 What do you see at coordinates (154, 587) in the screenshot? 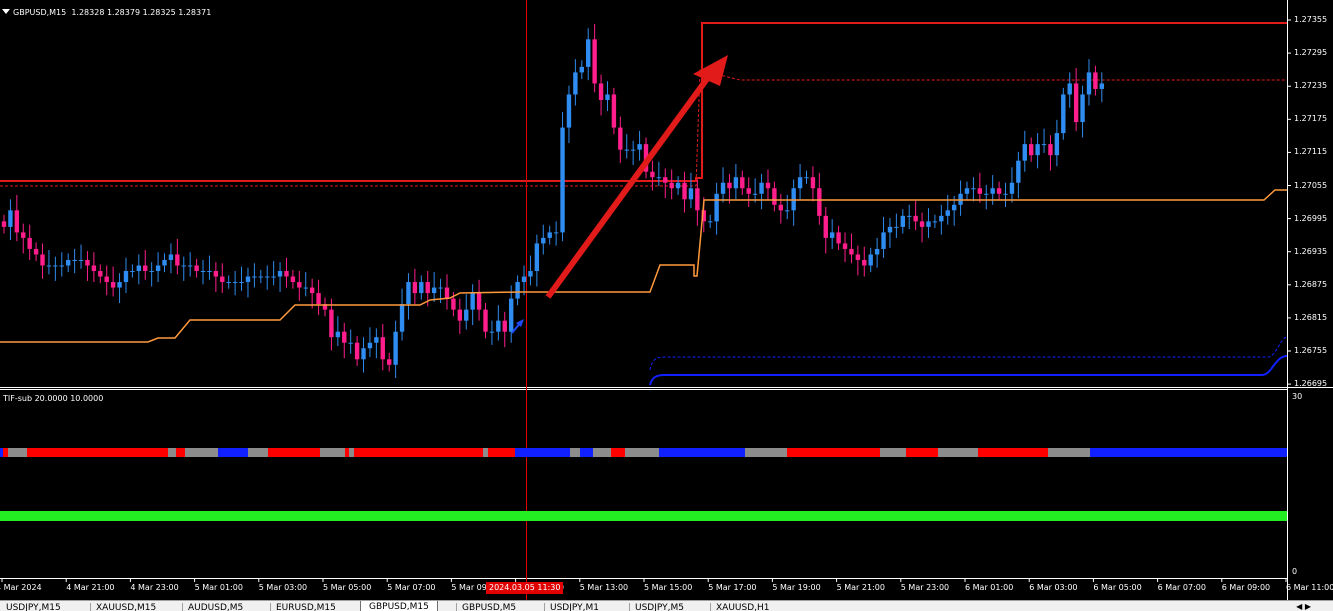
I see `time-label: 4 Mar 23:00` at bounding box center [154, 587].